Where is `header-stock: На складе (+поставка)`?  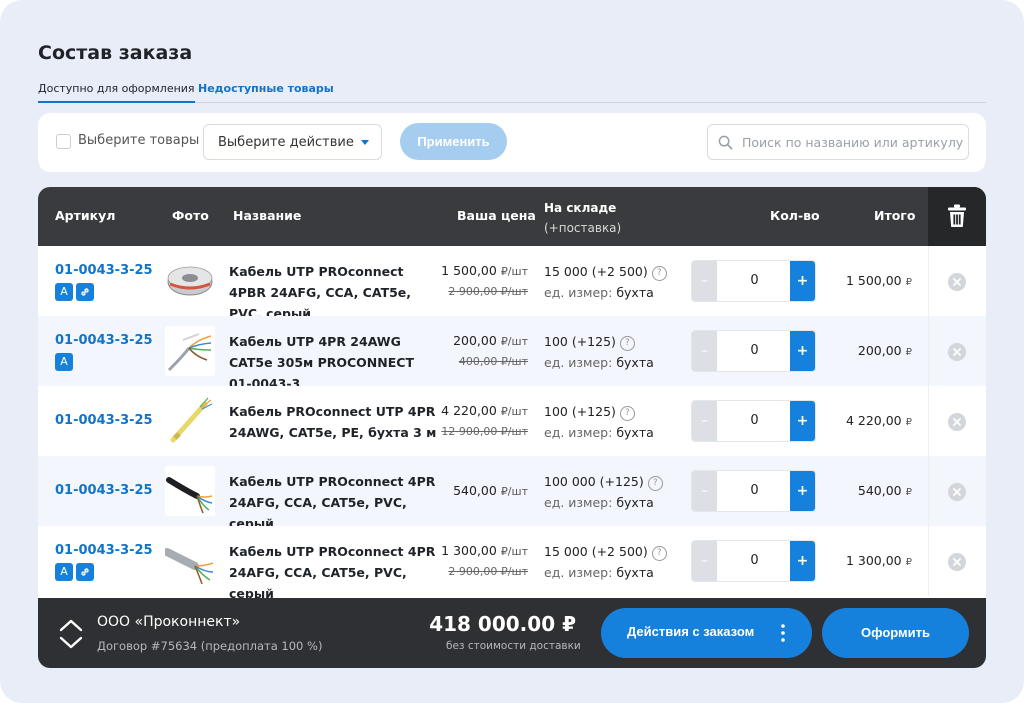 header-stock: На складе (+поставка) is located at coordinates (582, 218).